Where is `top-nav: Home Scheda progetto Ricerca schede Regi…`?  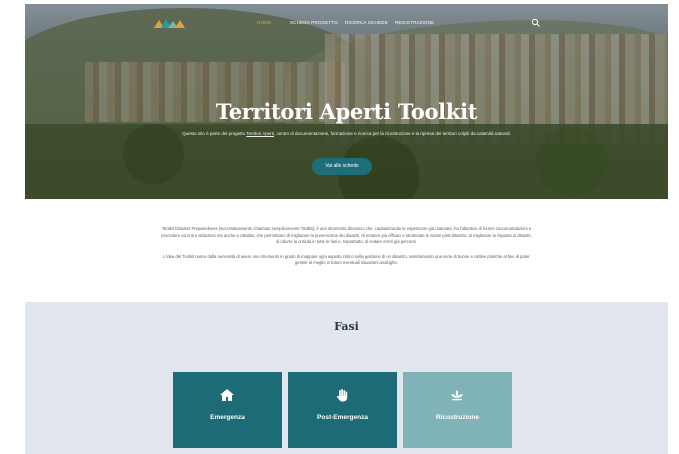 top-nav: Home Scheda progetto Ricerca schede Regi… is located at coordinates (346, 24).